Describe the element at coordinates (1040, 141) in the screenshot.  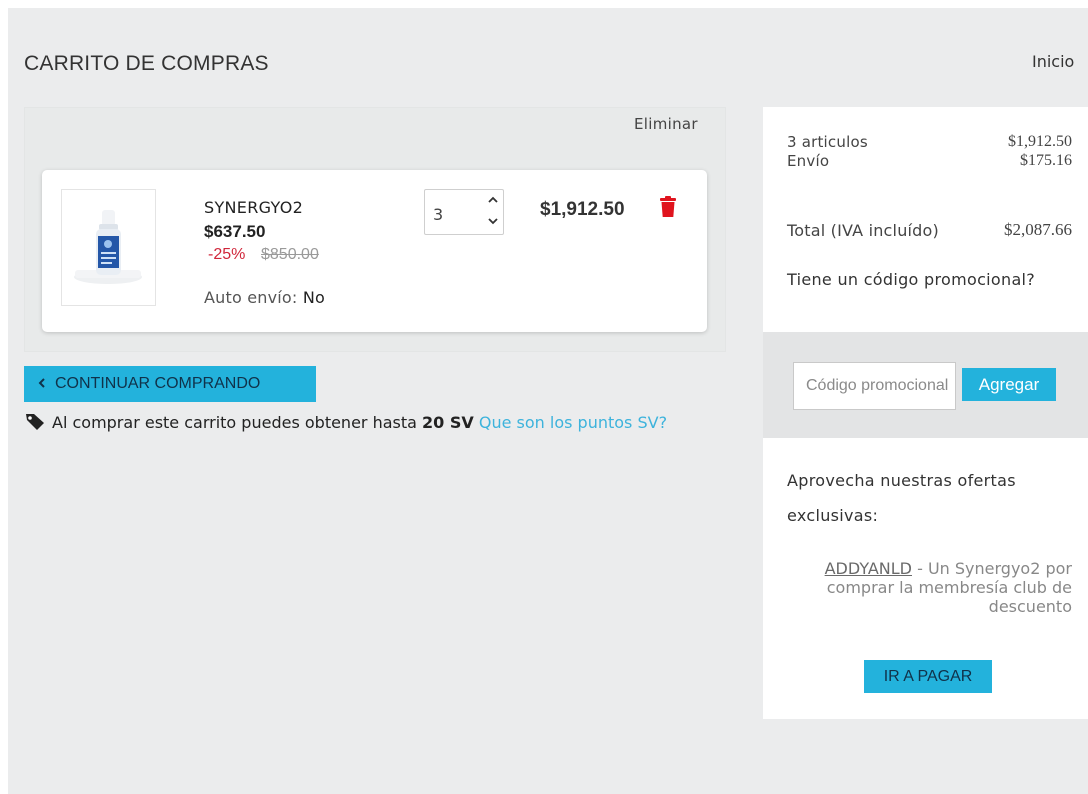
I see `items-subtotal: $1,912.50` at that location.